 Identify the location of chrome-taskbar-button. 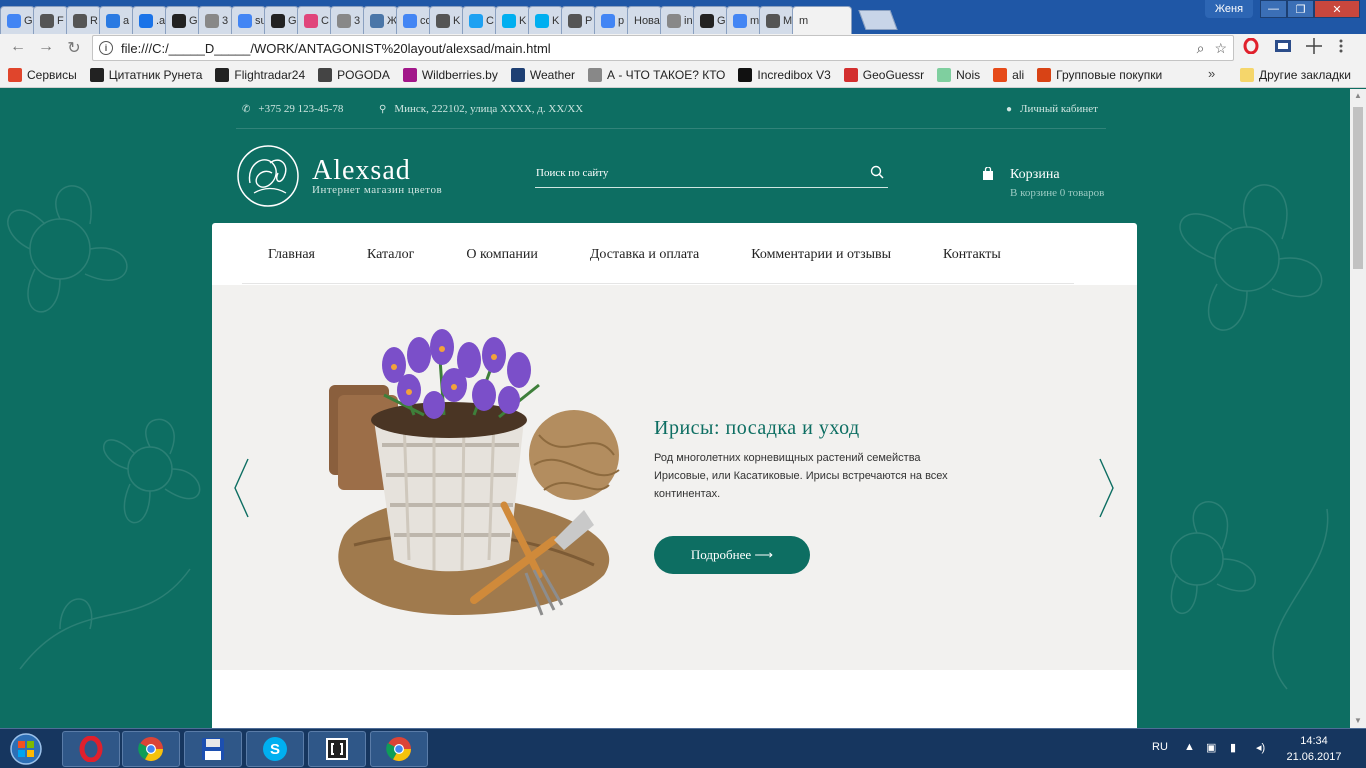
(151, 749).